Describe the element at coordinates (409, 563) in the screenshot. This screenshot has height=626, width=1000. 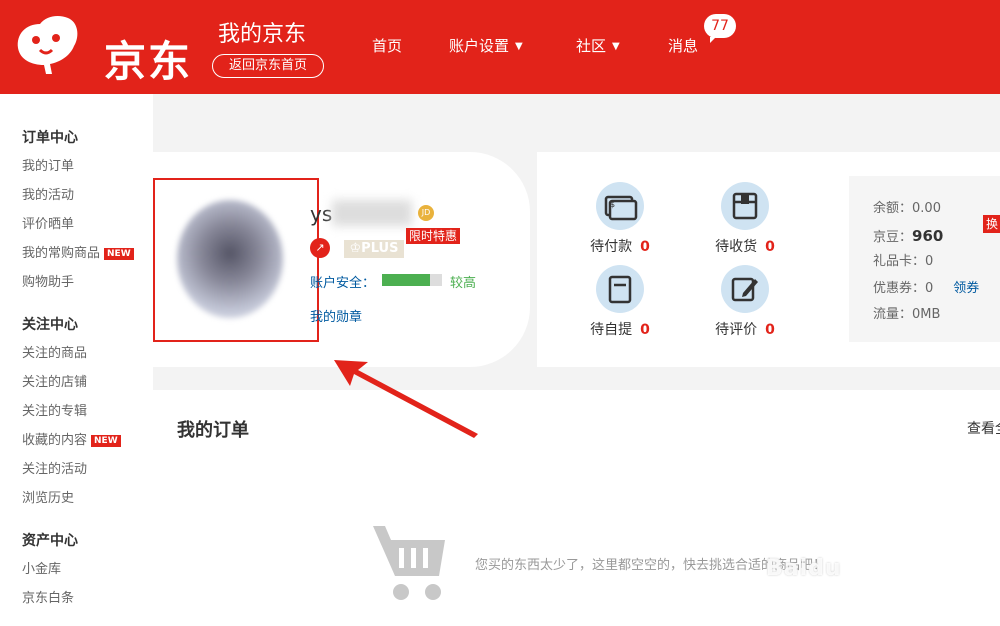
I see `empty-cart-icon` at that location.